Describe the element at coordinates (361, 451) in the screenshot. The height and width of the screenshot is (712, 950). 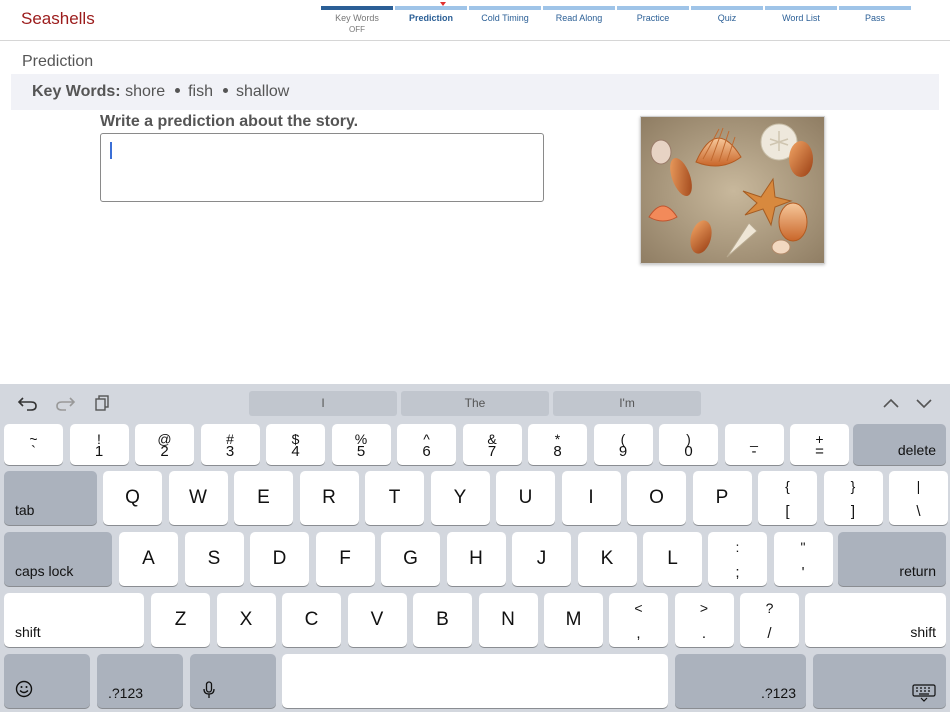
I see `key-symbol: 5` at that location.